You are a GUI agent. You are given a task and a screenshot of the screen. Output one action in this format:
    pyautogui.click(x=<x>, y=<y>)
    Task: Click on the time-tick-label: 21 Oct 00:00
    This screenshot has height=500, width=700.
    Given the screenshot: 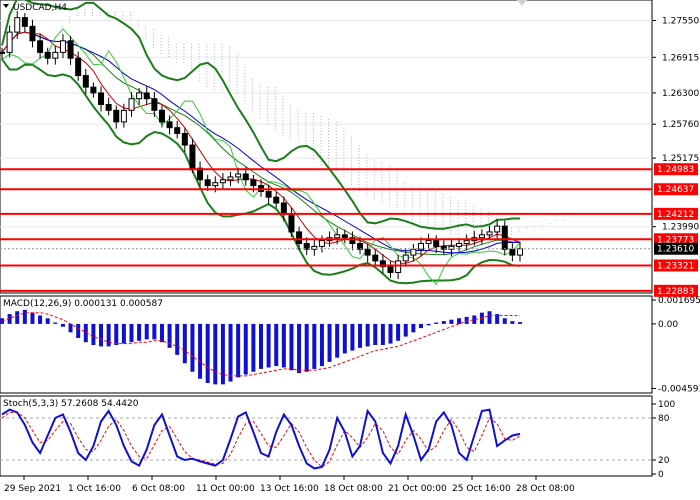 What is the action you would take?
    pyautogui.click(x=417, y=489)
    